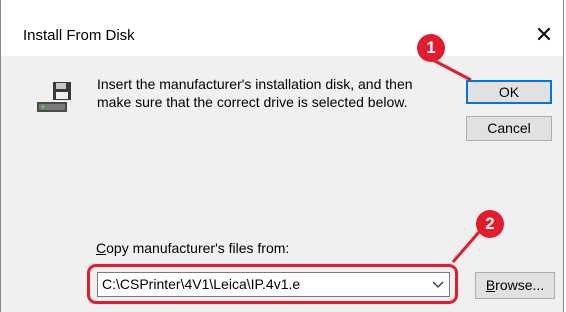  Describe the element at coordinates (198, 248) in the screenshot. I see `copy-label-text: opy manufacturer's files from:` at that location.